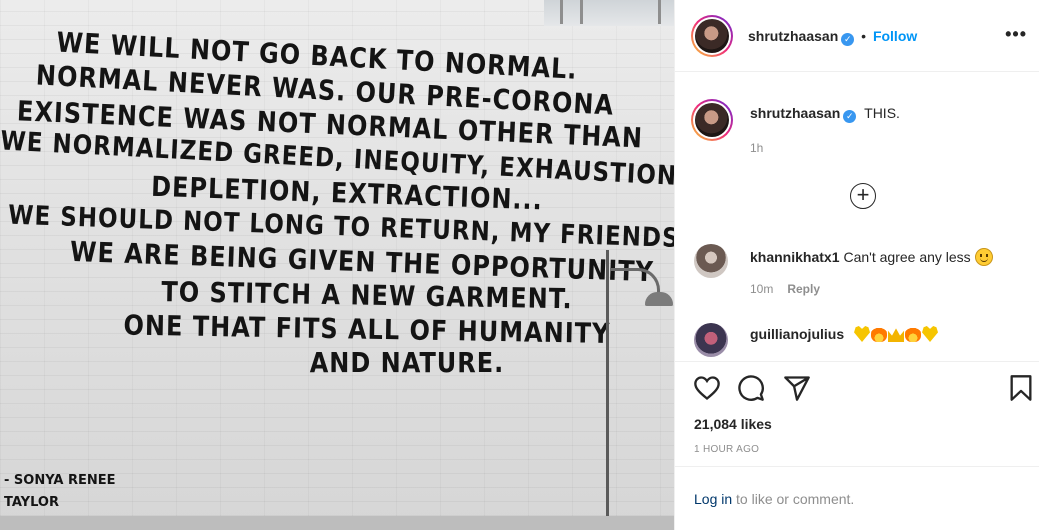 Image resolution: width=1039 pixels, height=530 pixels. I want to click on bookmark-icon, so click(1021, 388).